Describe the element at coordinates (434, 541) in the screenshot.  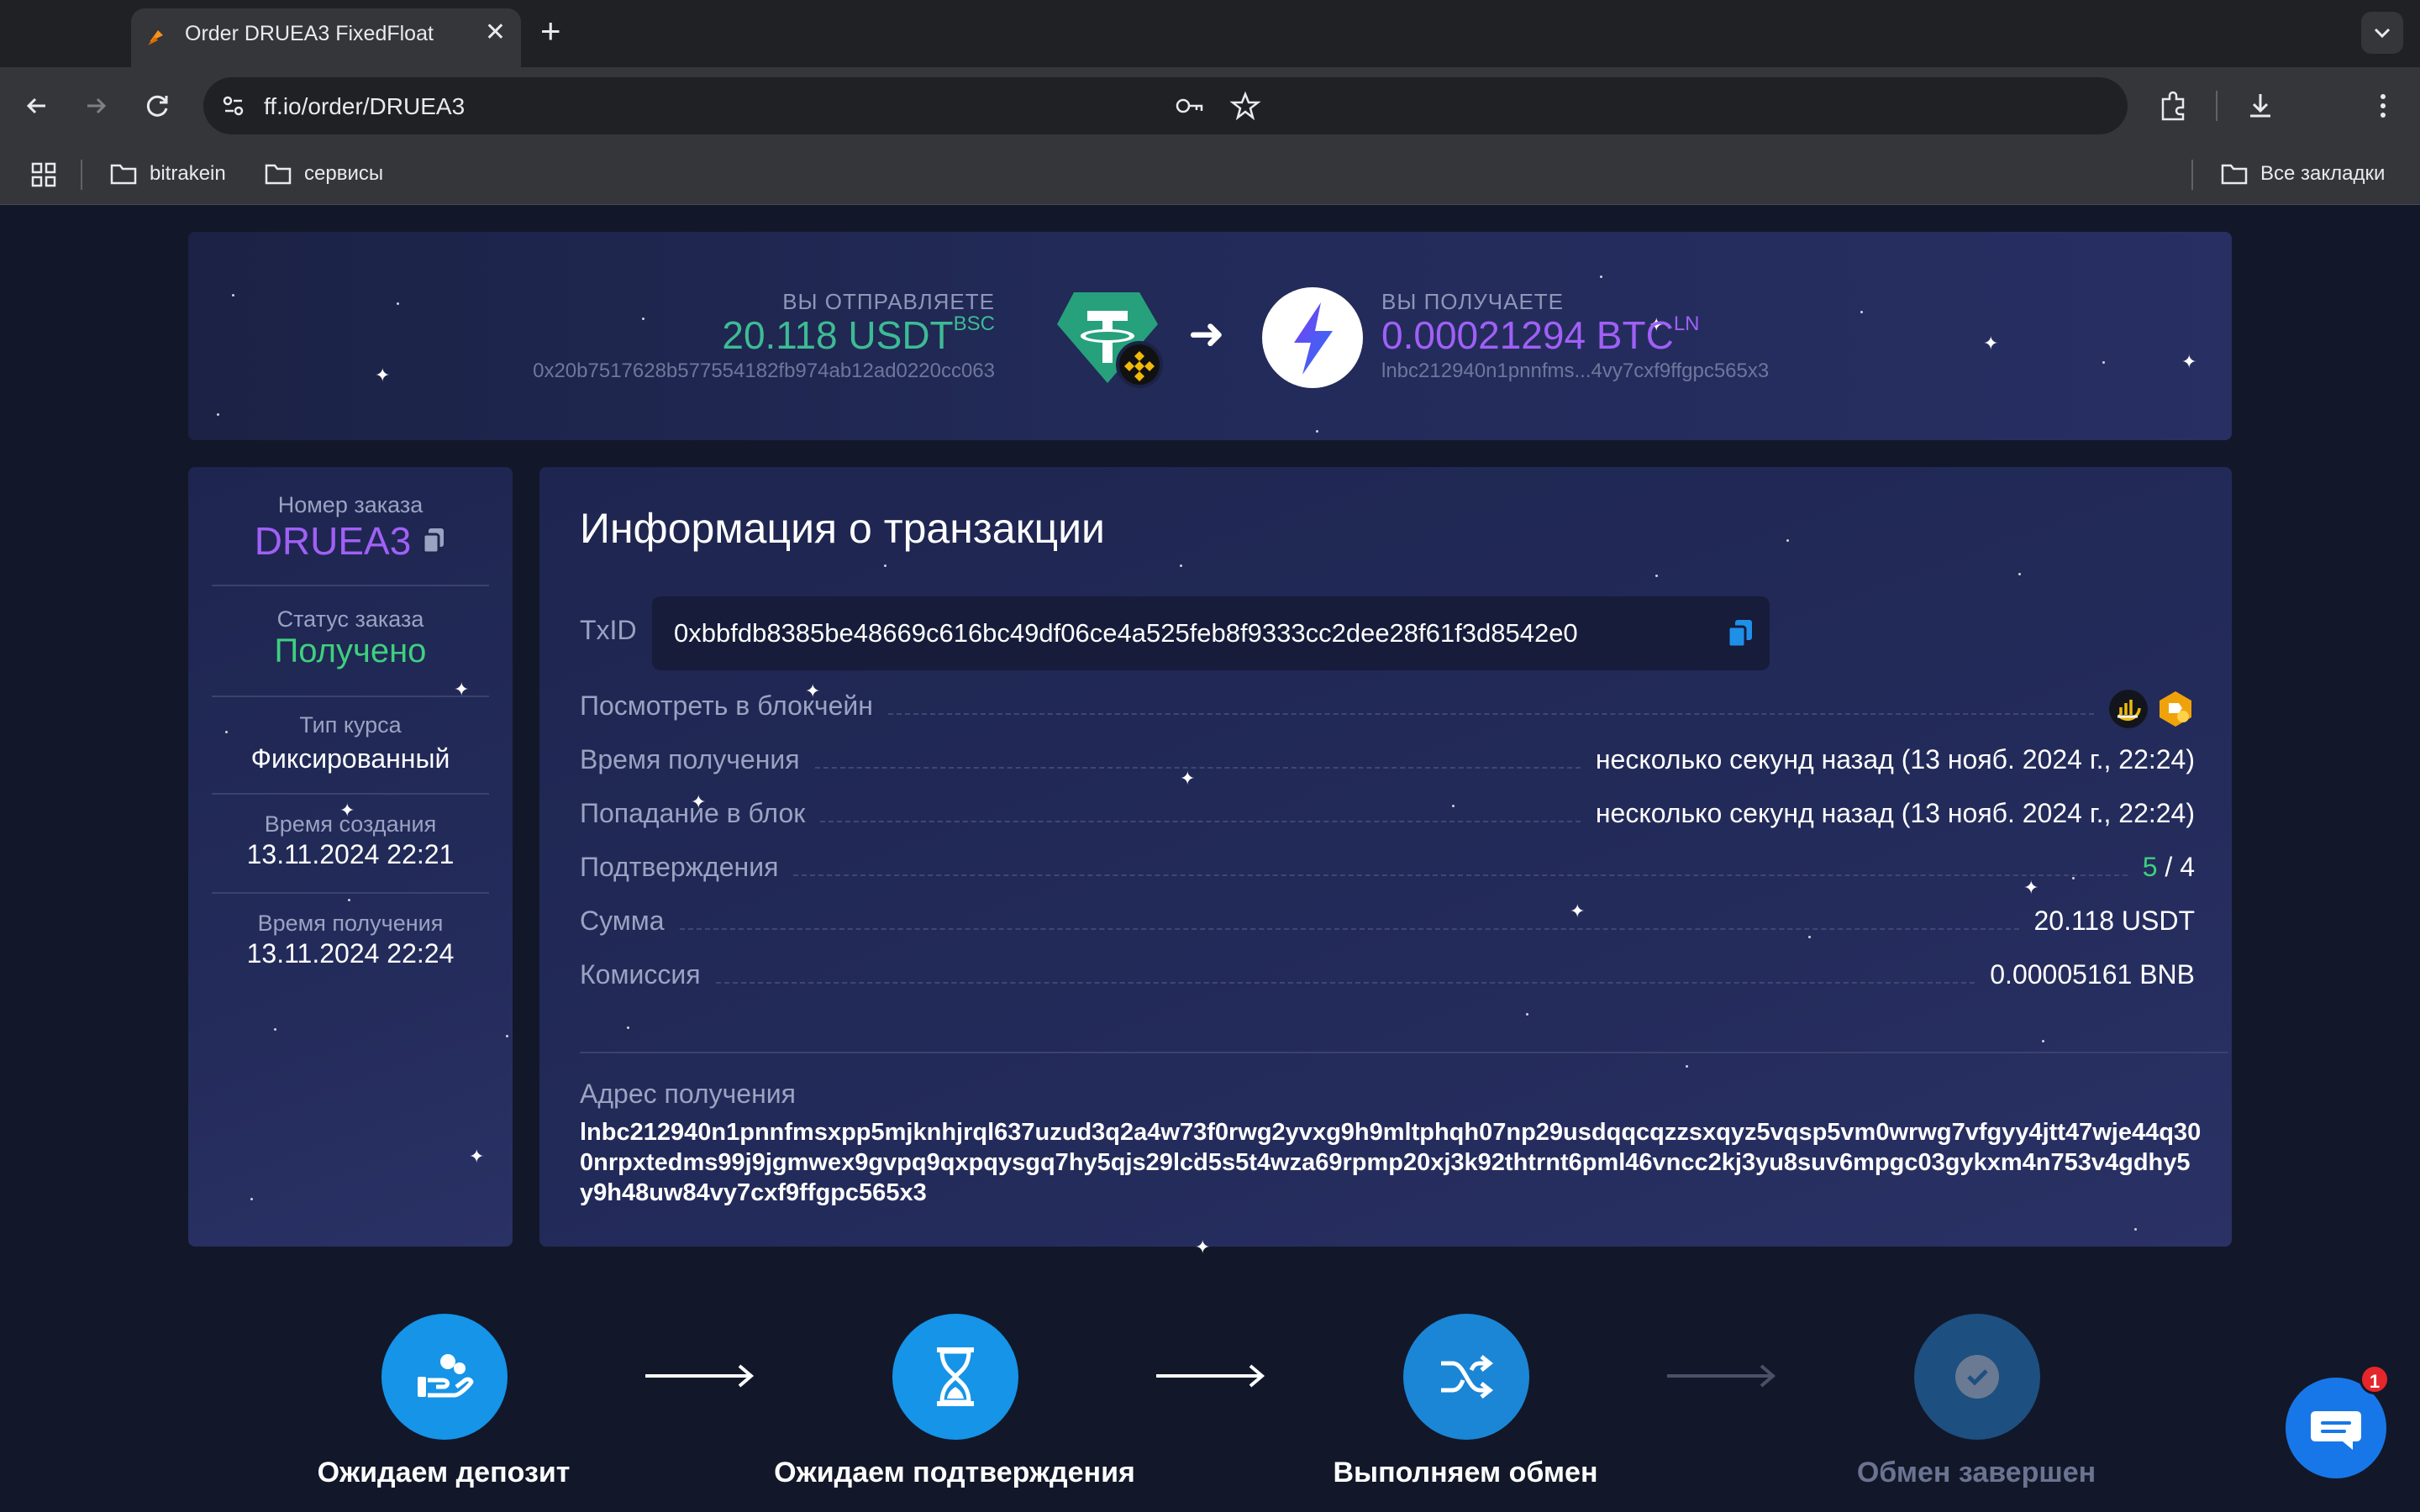
I see `copy-icon` at that location.